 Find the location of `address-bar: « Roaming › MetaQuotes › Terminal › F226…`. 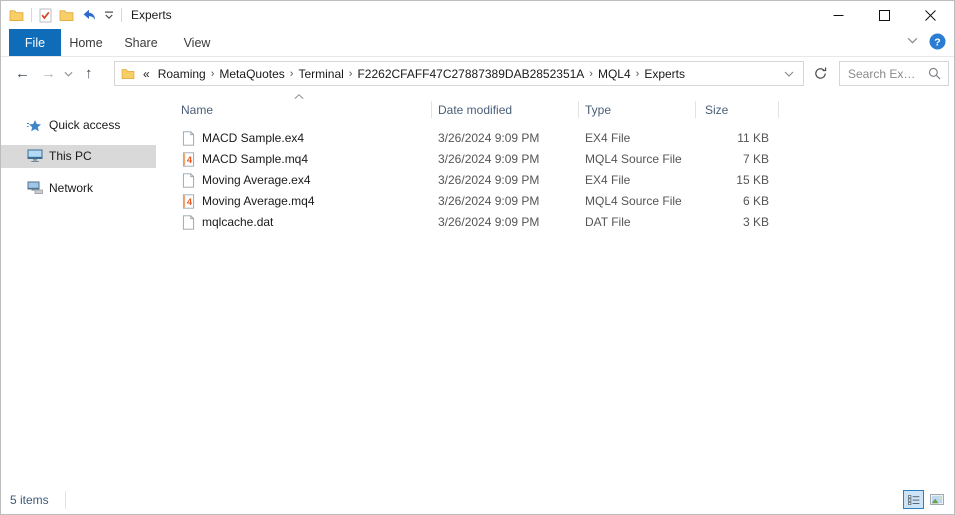

address-bar: « Roaming › MetaQuotes › Terminal › F226… is located at coordinates (459, 73).